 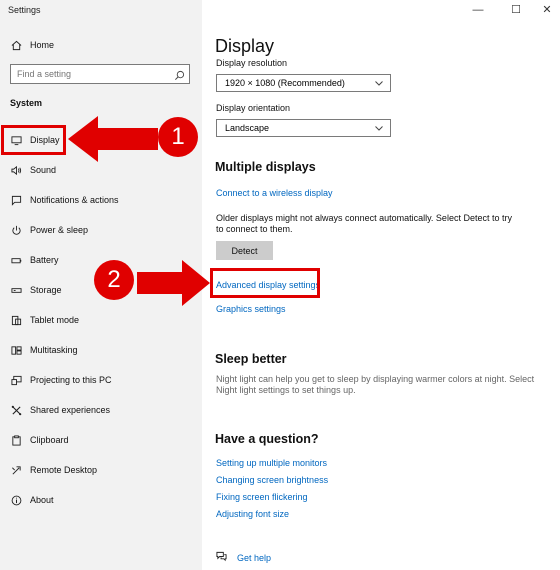 What do you see at coordinates (71, 380) in the screenshot?
I see `sidebar-item-label: Projecting to this PC` at bounding box center [71, 380].